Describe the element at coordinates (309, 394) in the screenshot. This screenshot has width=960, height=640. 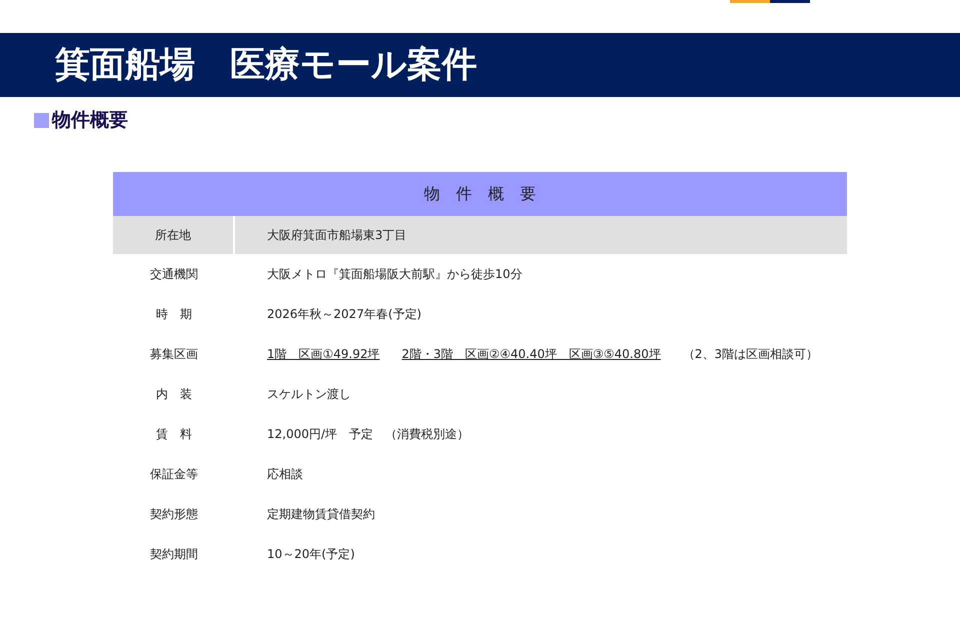
I see `row-value: スケルトン渡し` at that location.